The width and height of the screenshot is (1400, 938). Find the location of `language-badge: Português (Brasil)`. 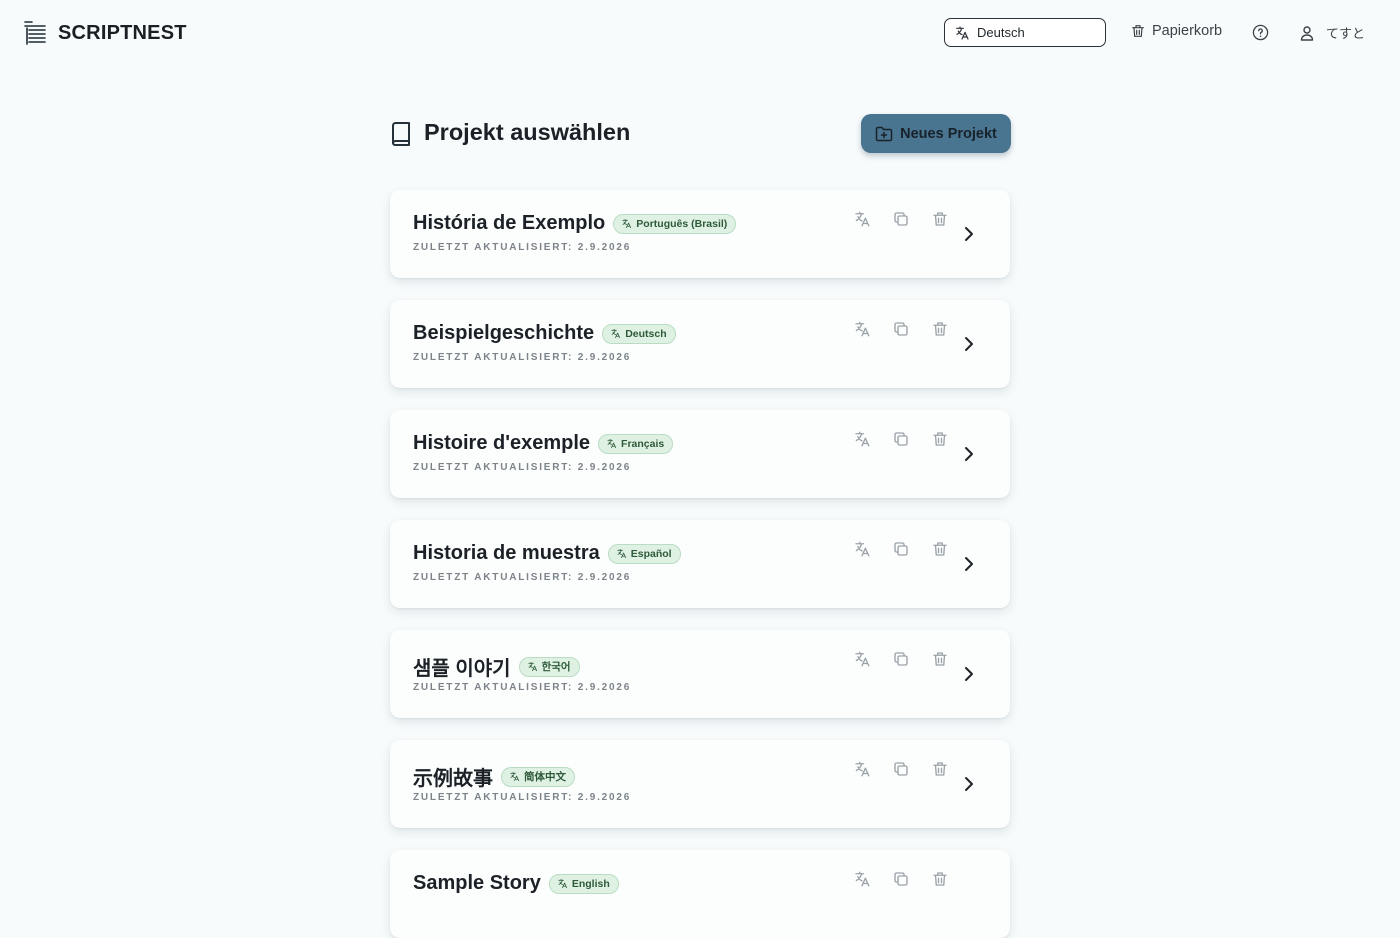

language-badge: Português (Brasil) is located at coordinates (675, 223).